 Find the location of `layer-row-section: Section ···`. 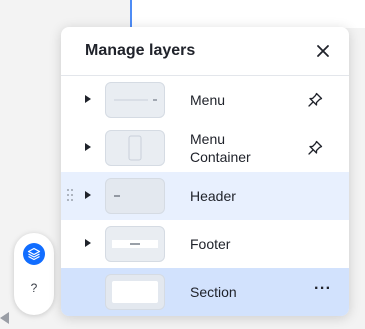

layer-row-section: Section ··· is located at coordinates (205, 292).